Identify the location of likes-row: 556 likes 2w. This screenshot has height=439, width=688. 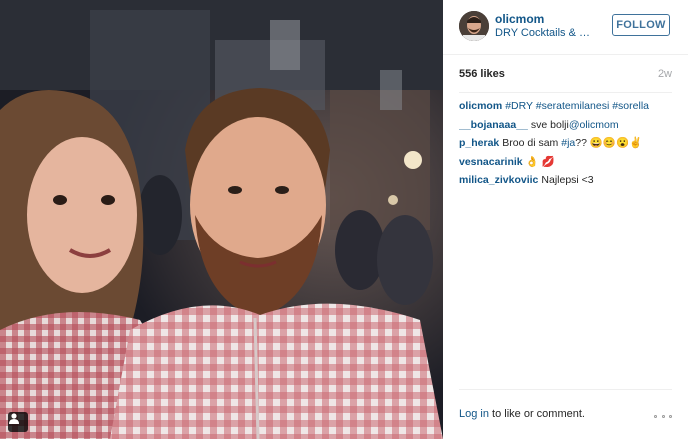
(565, 80).